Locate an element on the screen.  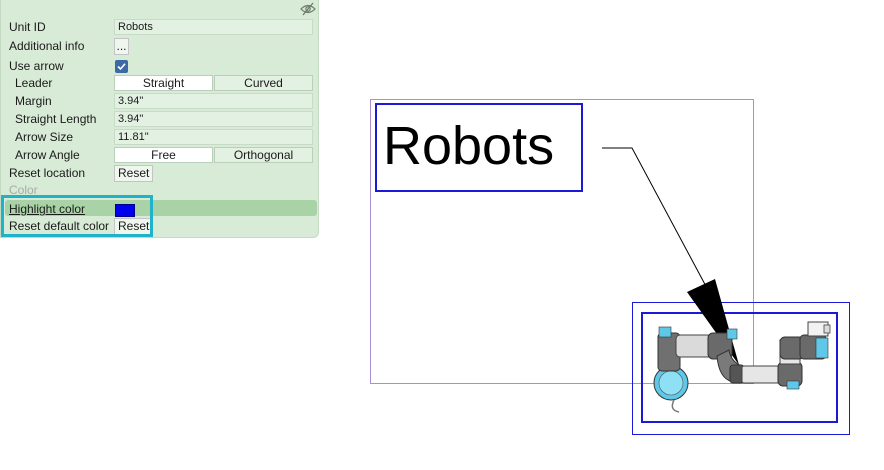
straight-length-field: 3.94" is located at coordinates (213, 119).